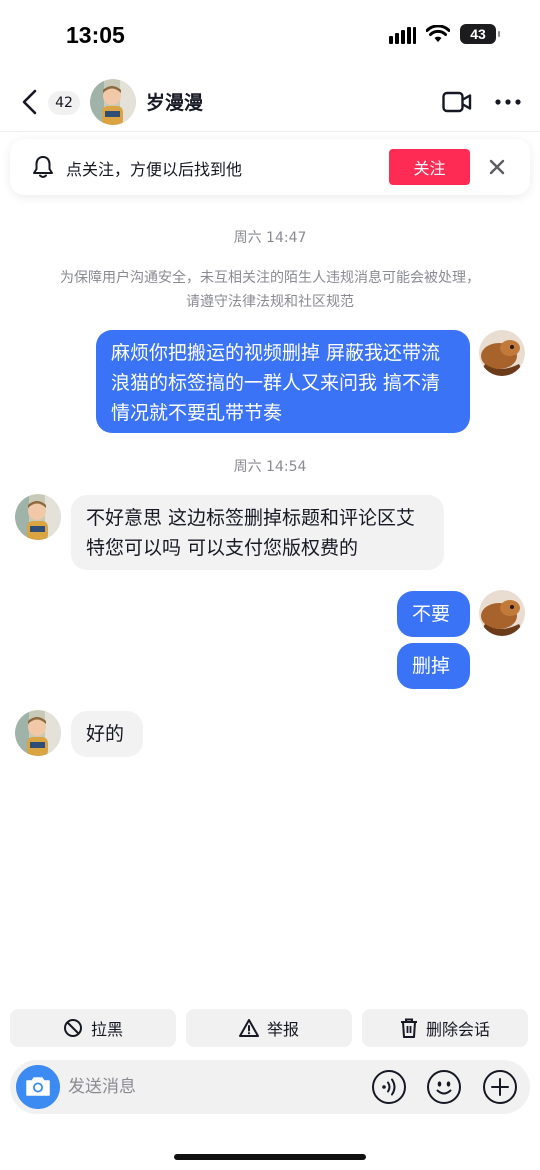  Describe the element at coordinates (113, 102) in the screenshot. I see `avatar` at that location.